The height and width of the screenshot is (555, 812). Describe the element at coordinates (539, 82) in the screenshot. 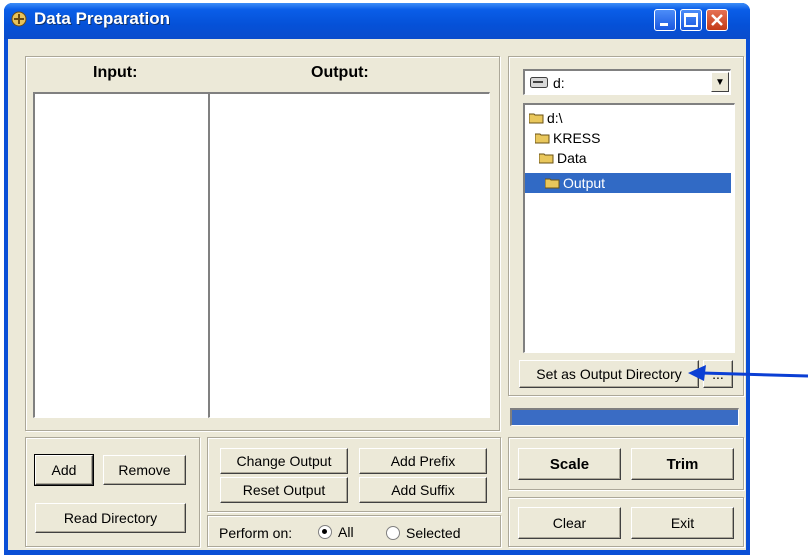

I see `drive-icon` at that location.